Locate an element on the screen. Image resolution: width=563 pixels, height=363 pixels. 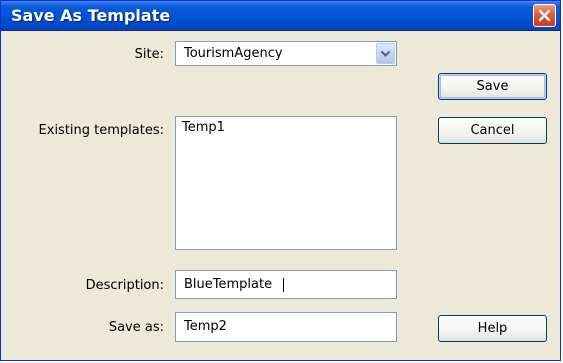
save-as-label: Save as: is located at coordinates (136, 327).